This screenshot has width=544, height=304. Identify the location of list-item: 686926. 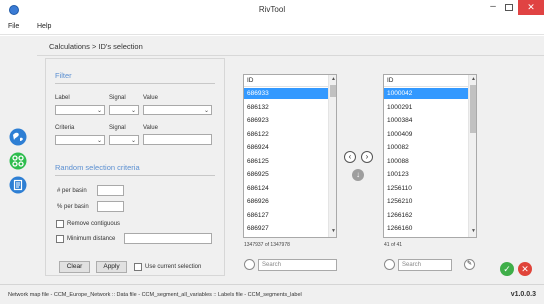
(286, 201).